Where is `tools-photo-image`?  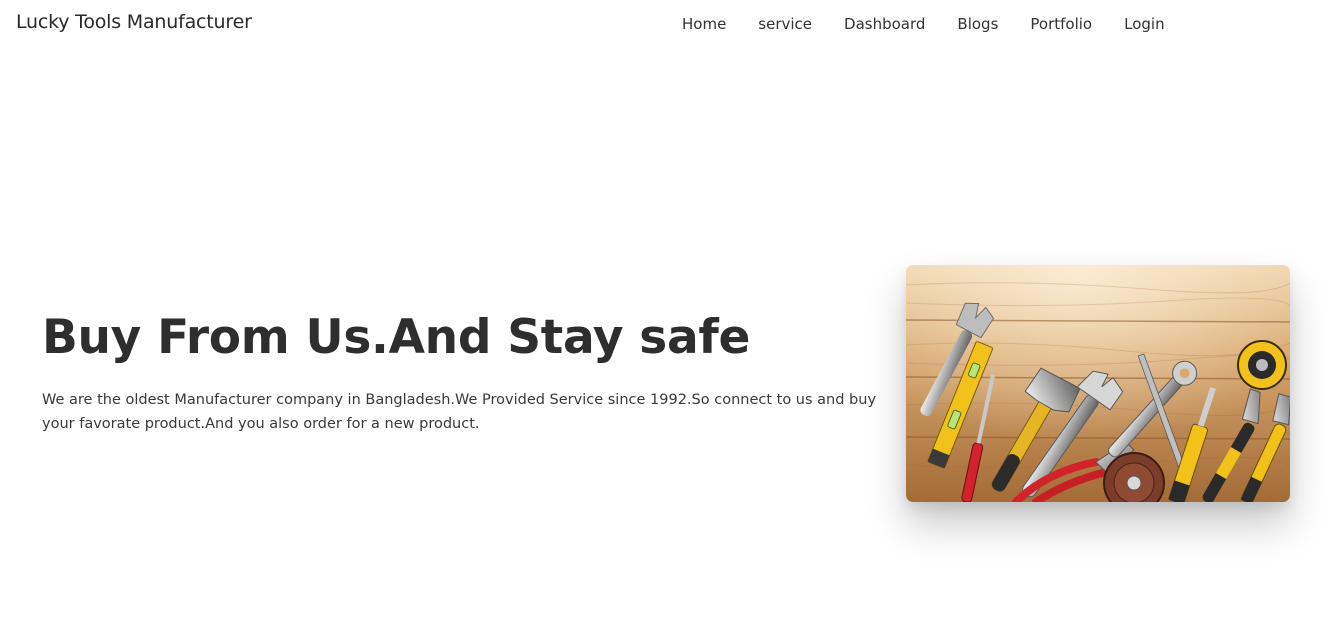
tools-photo-image is located at coordinates (1098, 383).